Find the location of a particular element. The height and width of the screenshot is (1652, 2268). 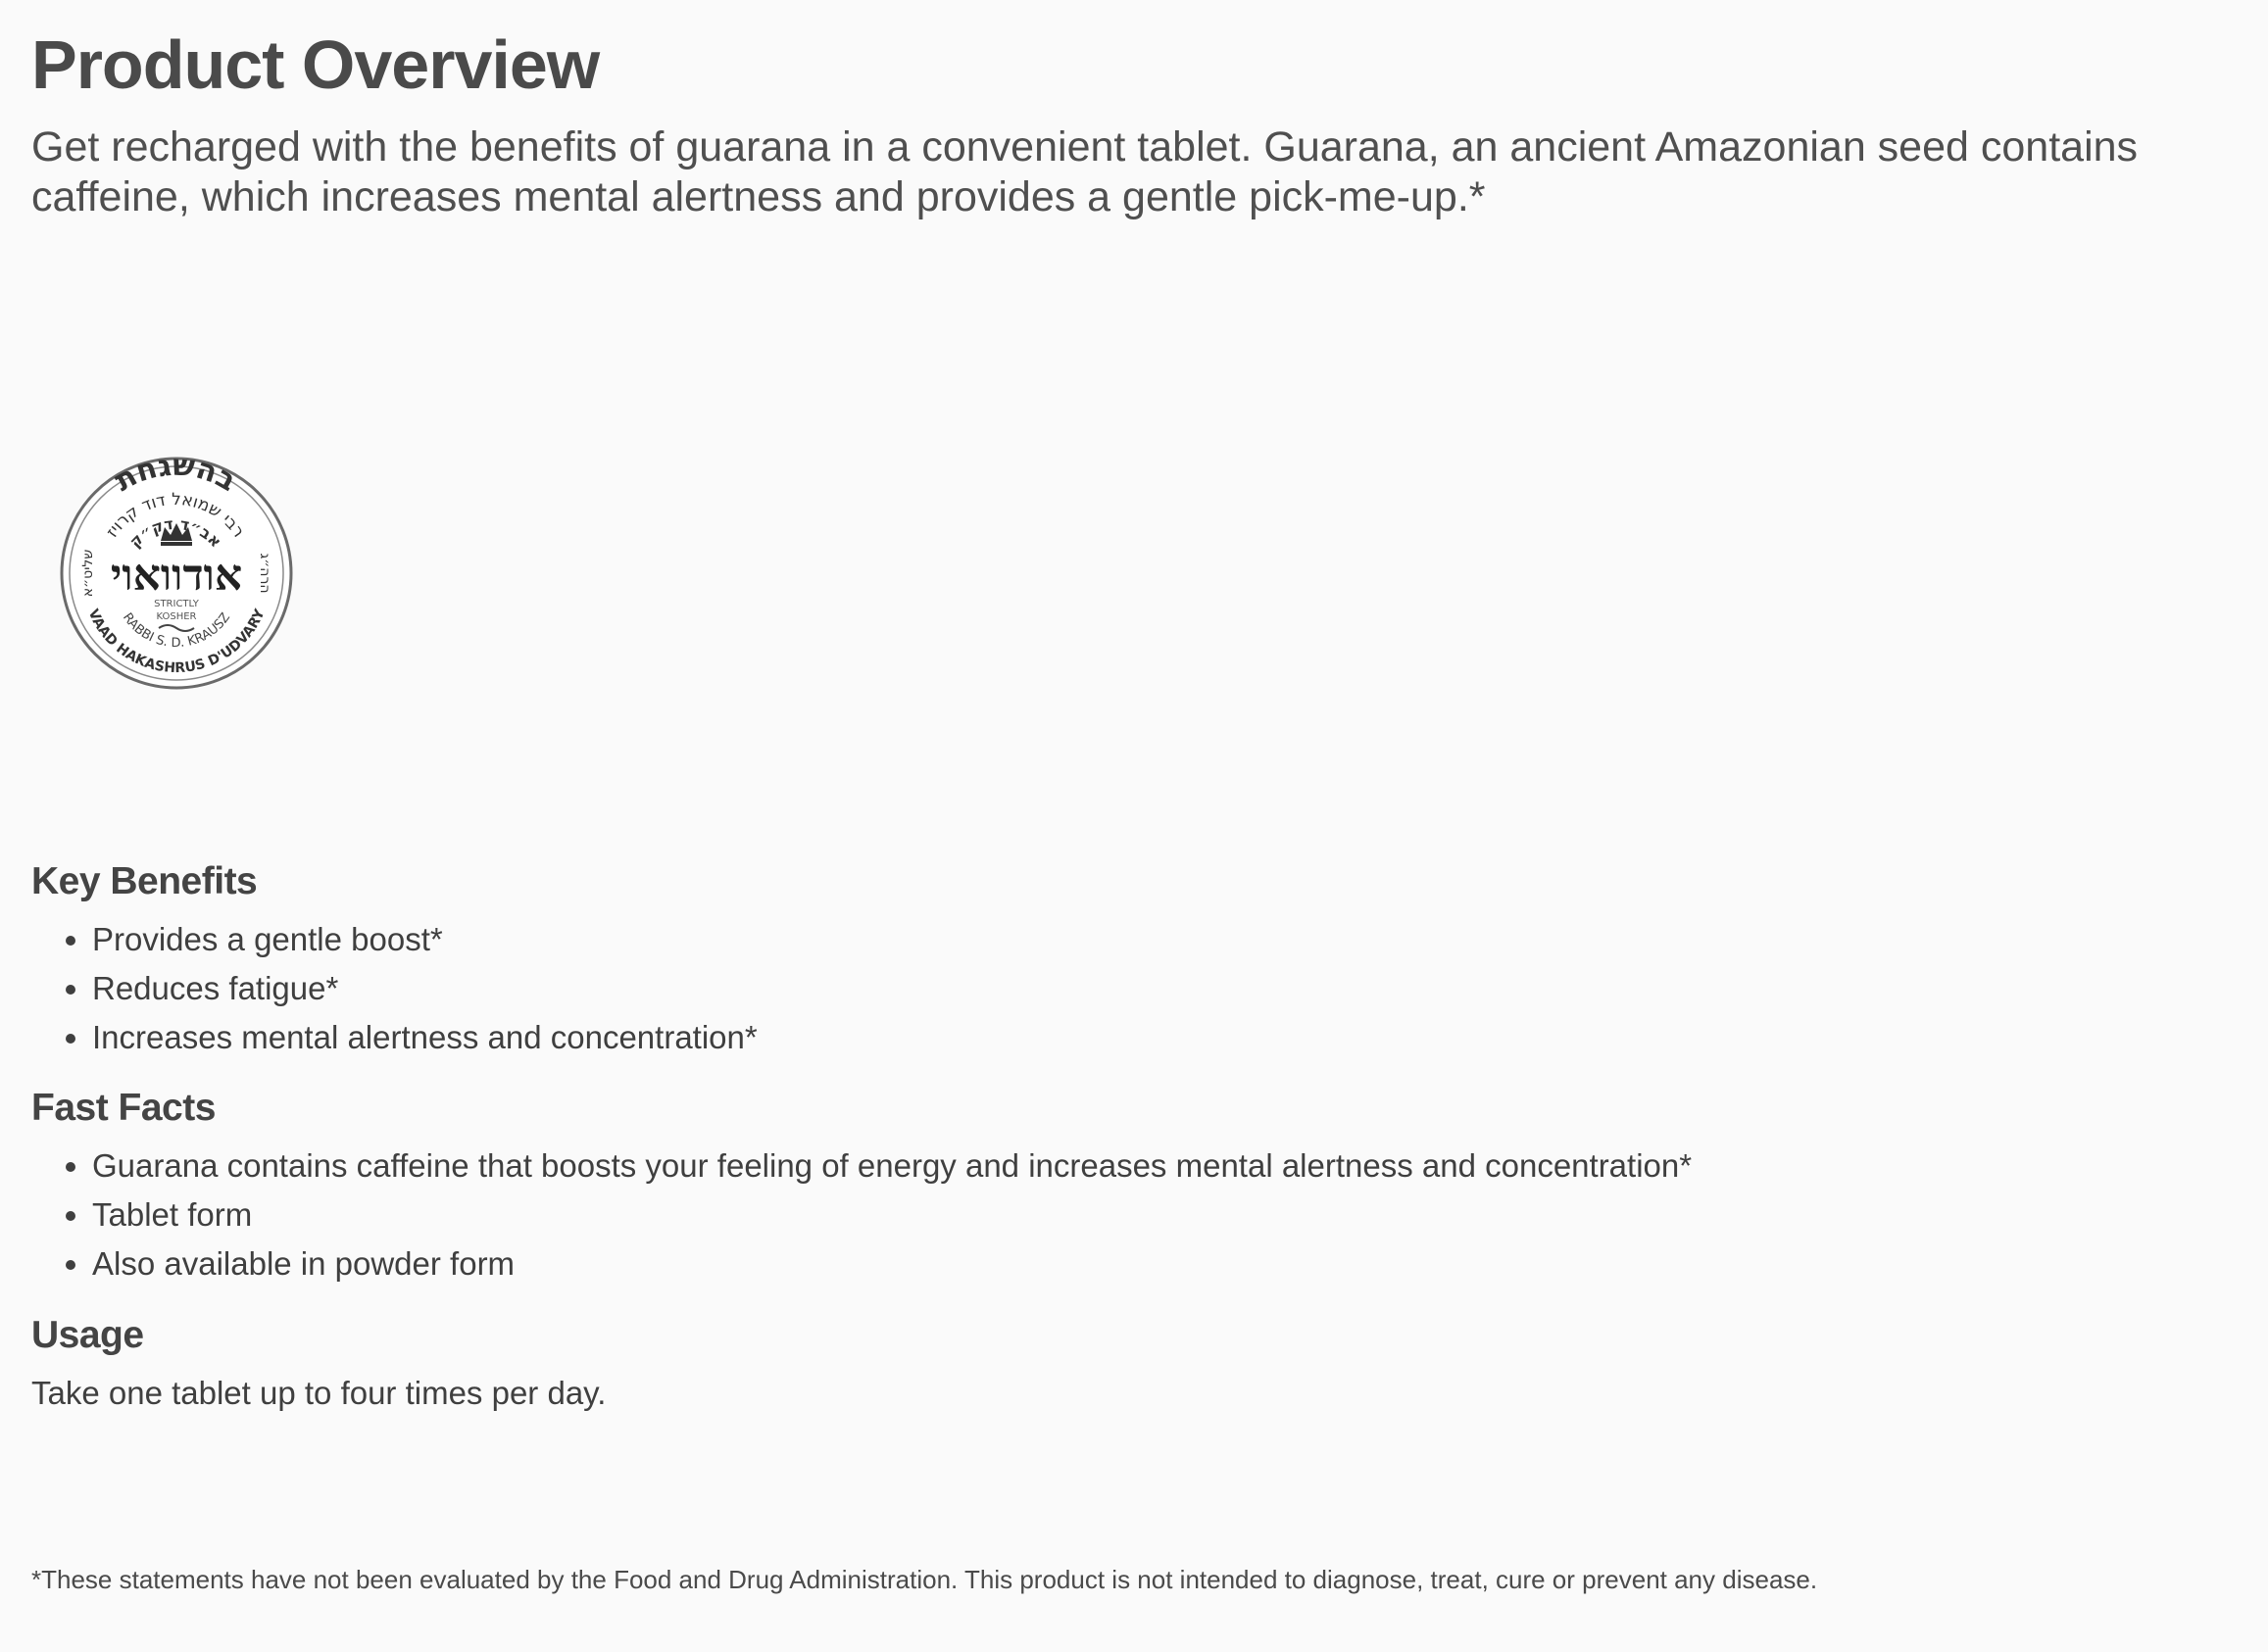

key-benefits-heading: Key Benefits is located at coordinates (144, 881).